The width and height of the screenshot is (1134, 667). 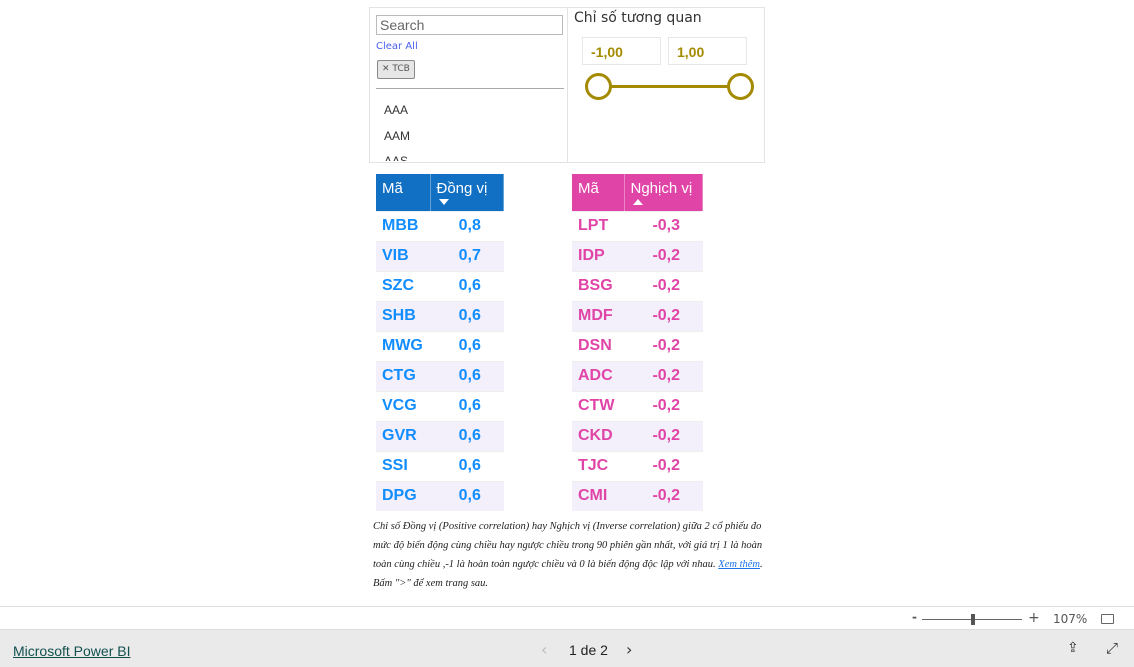 What do you see at coordinates (598, 435) in the screenshot?
I see `ticker-cell: CKD` at bounding box center [598, 435].